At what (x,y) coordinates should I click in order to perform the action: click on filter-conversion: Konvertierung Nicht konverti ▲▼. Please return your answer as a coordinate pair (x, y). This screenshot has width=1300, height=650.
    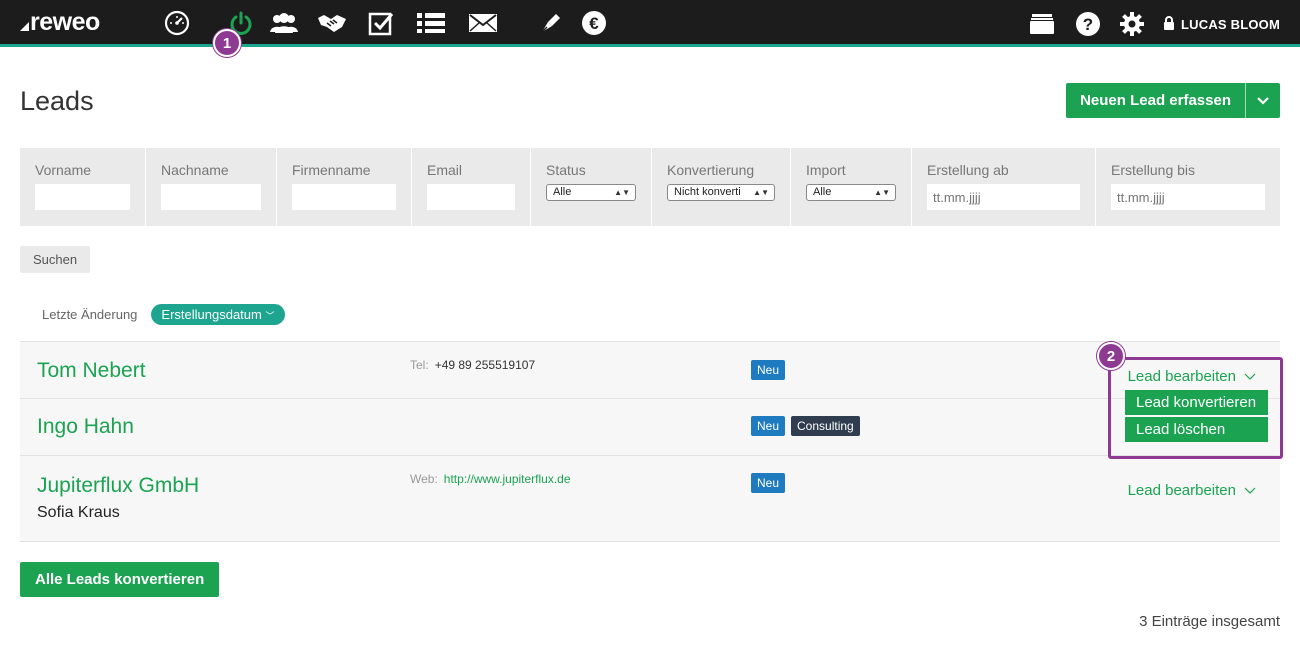
    Looking at the image, I should click on (721, 187).